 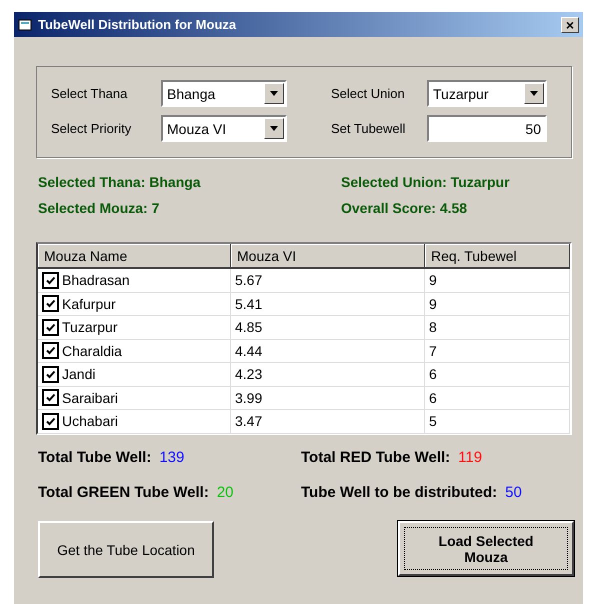 What do you see at coordinates (570, 24) in the screenshot?
I see `close-button: ×` at bounding box center [570, 24].